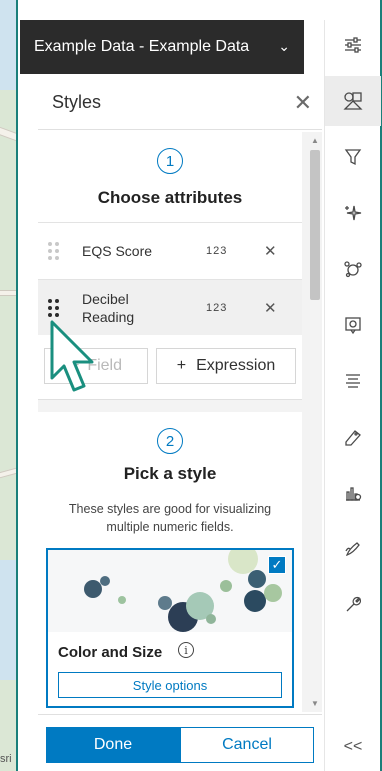 The width and height of the screenshot is (382, 771). What do you see at coordinates (113, 745) in the screenshot?
I see `done-button: Done` at bounding box center [113, 745].